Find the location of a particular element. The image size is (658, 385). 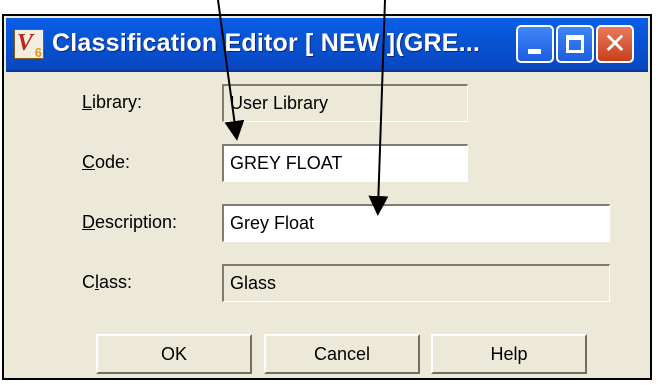

annotation-arrows is located at coordinates (303, 108).